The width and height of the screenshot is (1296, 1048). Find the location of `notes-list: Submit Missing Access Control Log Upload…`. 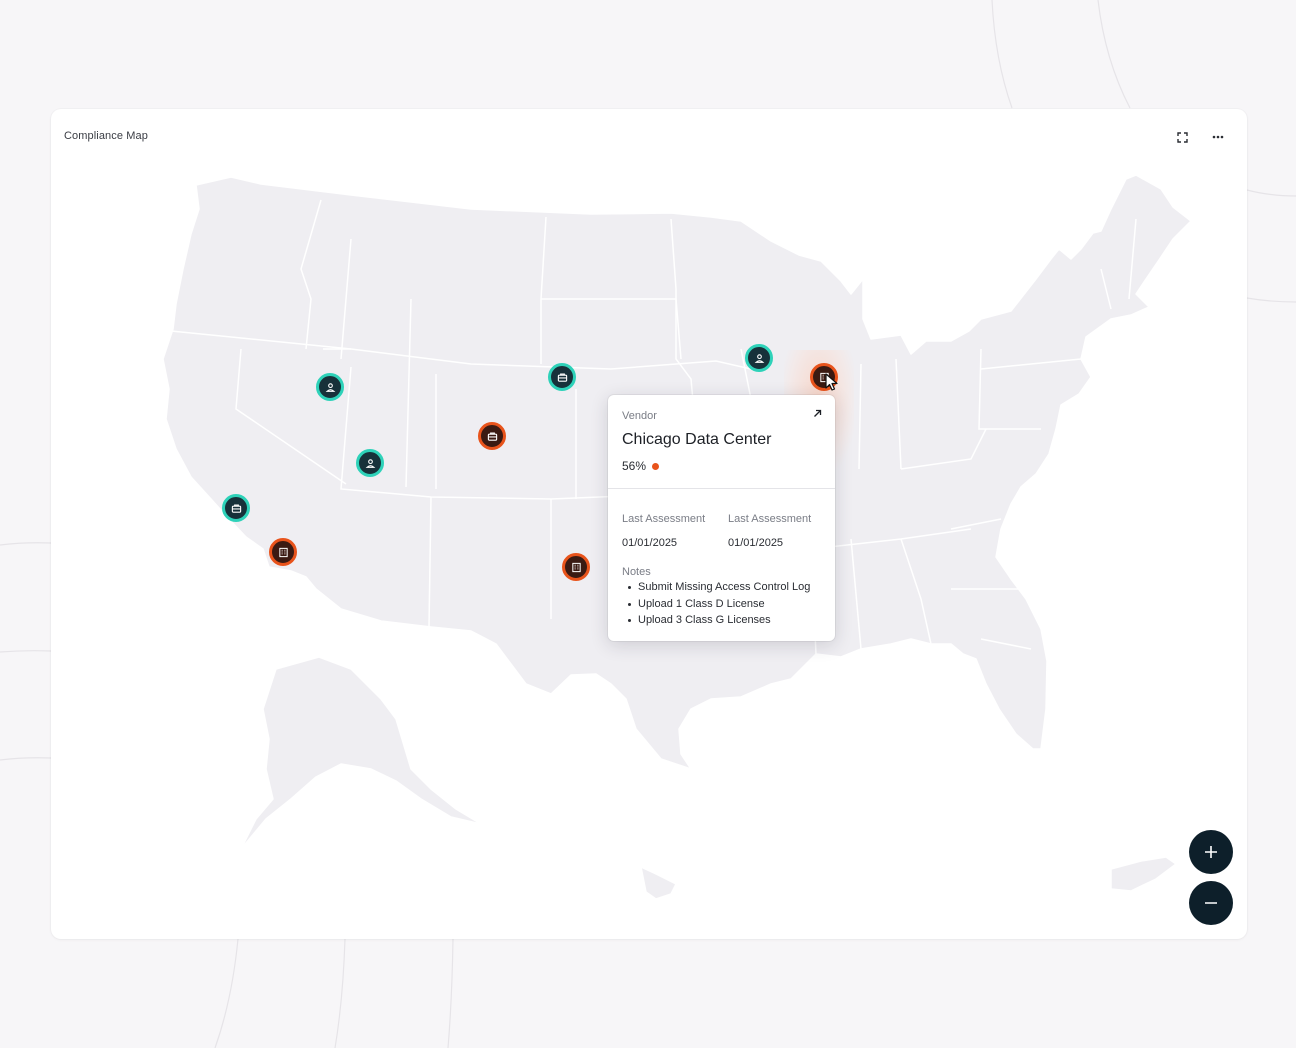

notes-list: Submit Missing Access Control Log Upload… is located at coordinates (716, 604).